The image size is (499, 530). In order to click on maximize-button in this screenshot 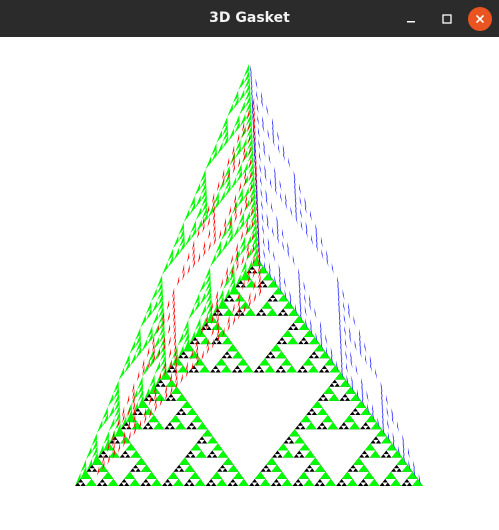, I will do `click(447, 19)`.